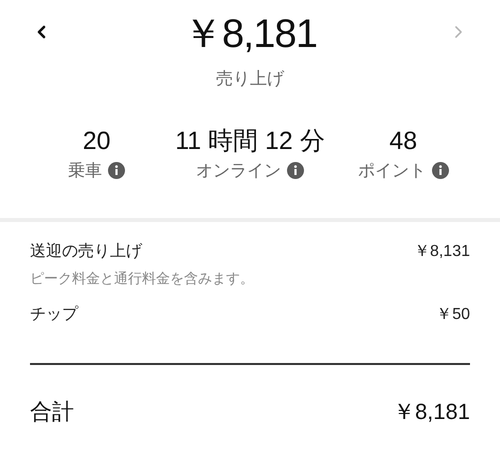  I want to click on line-item-amount: ￥50, so click(453, 315).